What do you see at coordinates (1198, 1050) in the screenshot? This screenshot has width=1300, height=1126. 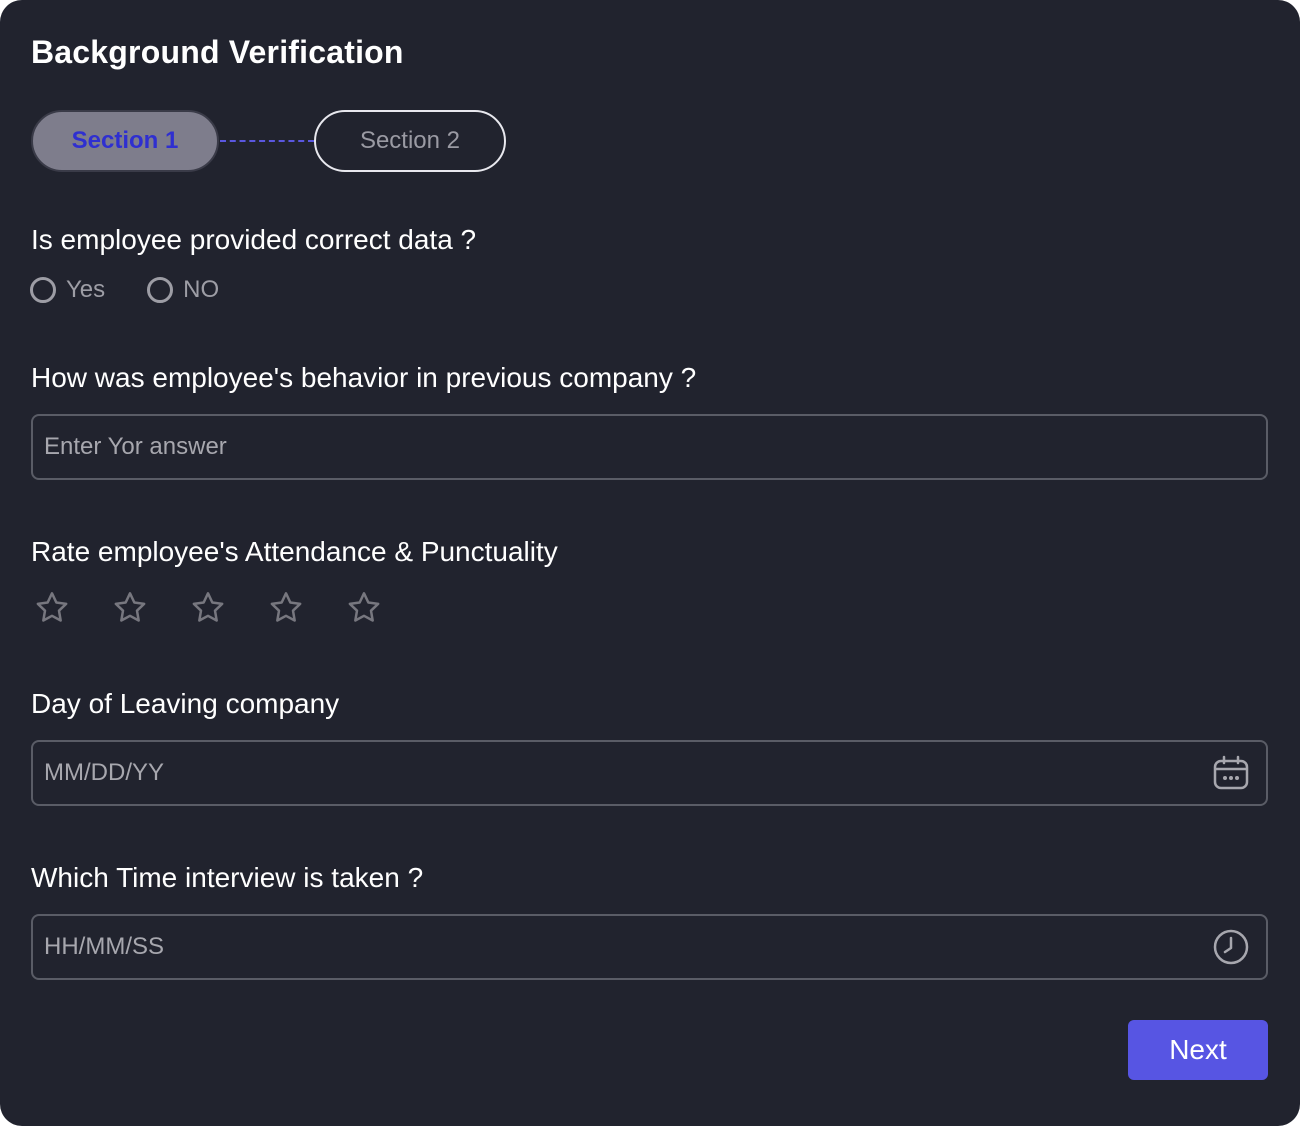 I see `next-button: Next` at bounding box center [1198, 1050].